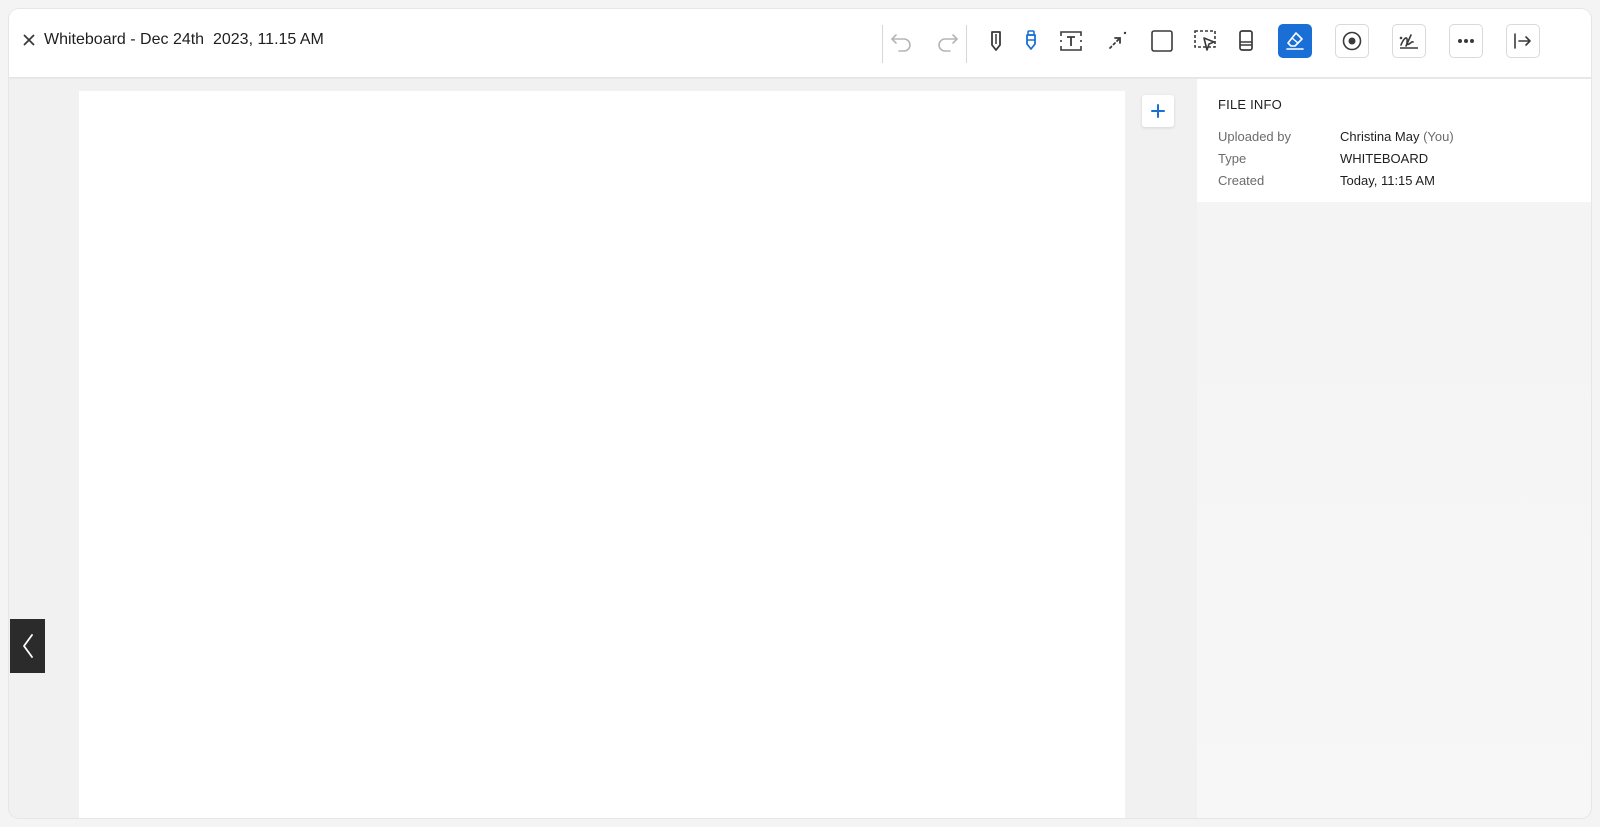 This screenshot has height=827, width=1600. I want to click on record-icon, so click(1352, 41).